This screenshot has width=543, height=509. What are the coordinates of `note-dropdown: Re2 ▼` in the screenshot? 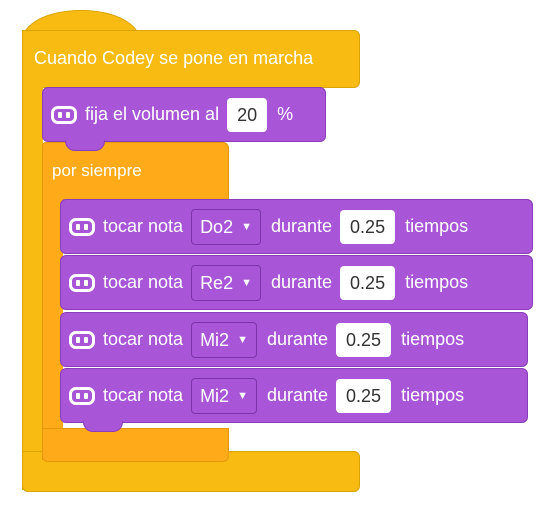 It's located at (226, 282).